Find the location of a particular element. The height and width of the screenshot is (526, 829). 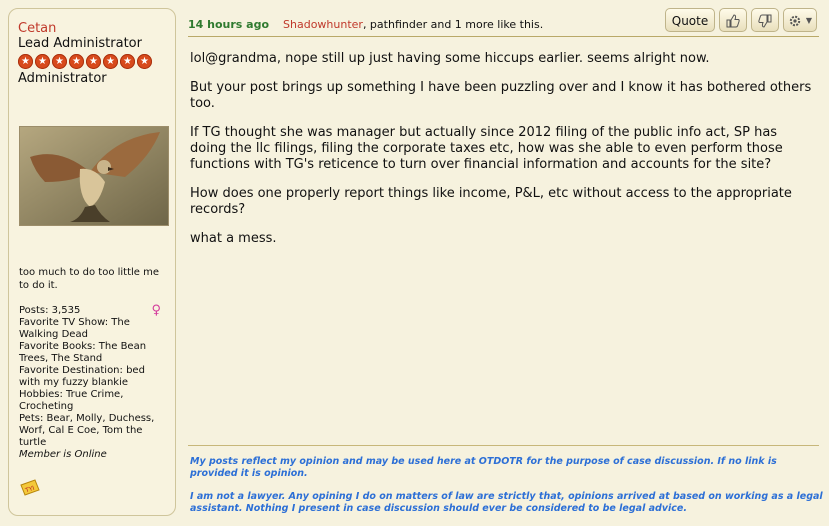

post-actions: Quote ▼ is located at coordinates (741, 20).